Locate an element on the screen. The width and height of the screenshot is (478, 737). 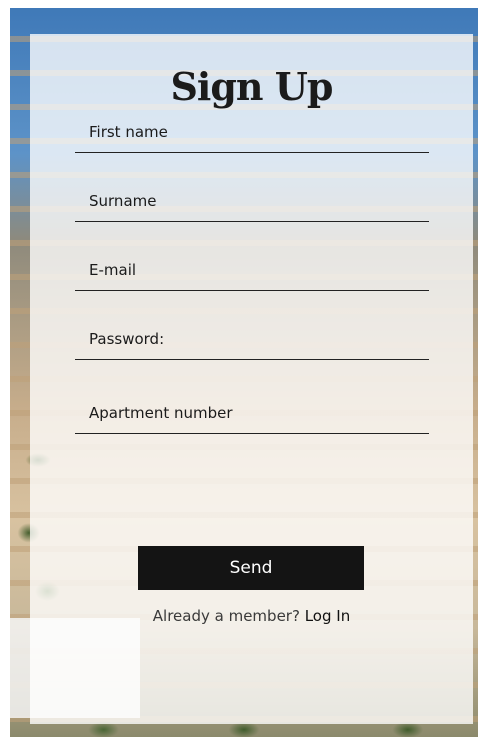
password-input is located at coordinates (252, 339).